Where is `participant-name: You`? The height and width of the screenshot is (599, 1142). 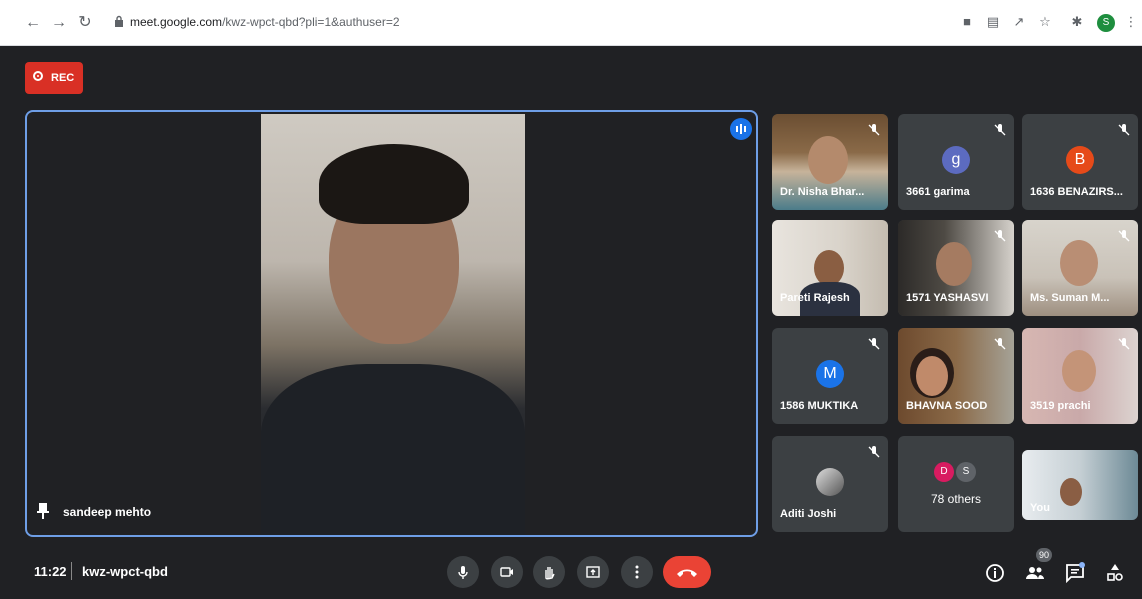
participant-name: You is located at coordinates (1040, 508).